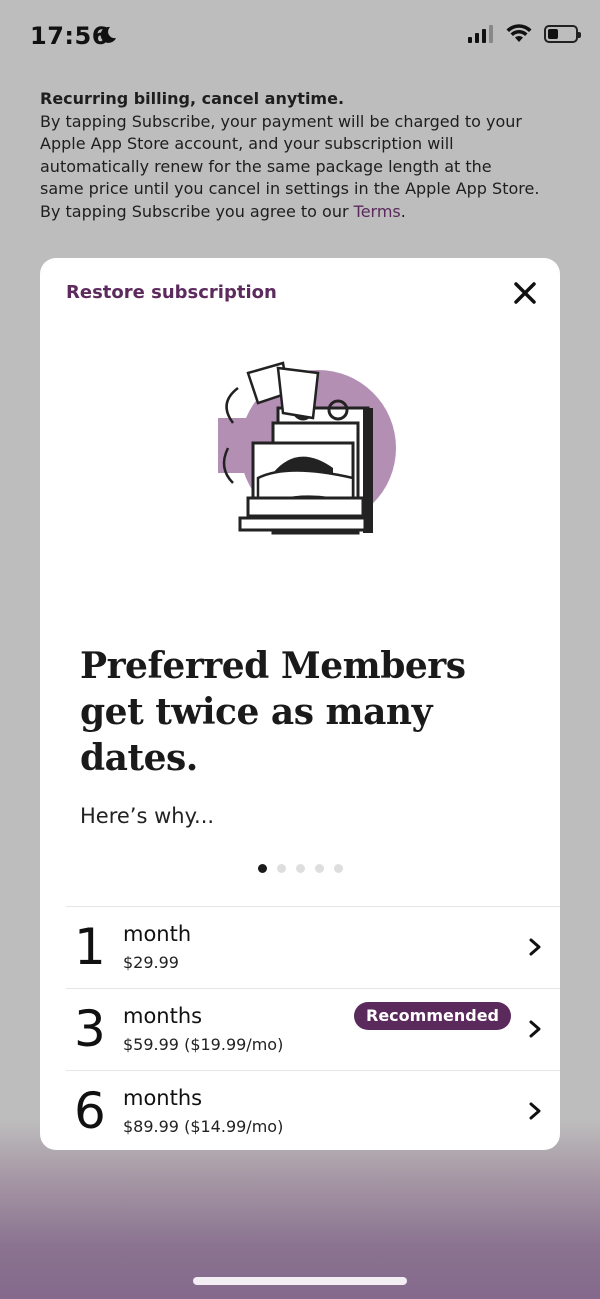 Image resolution: width=600 pixels, height=1299 pixels. Describe the element at coordinates (300, 1281) in the screenshot. I see `home-indicator` at that location.